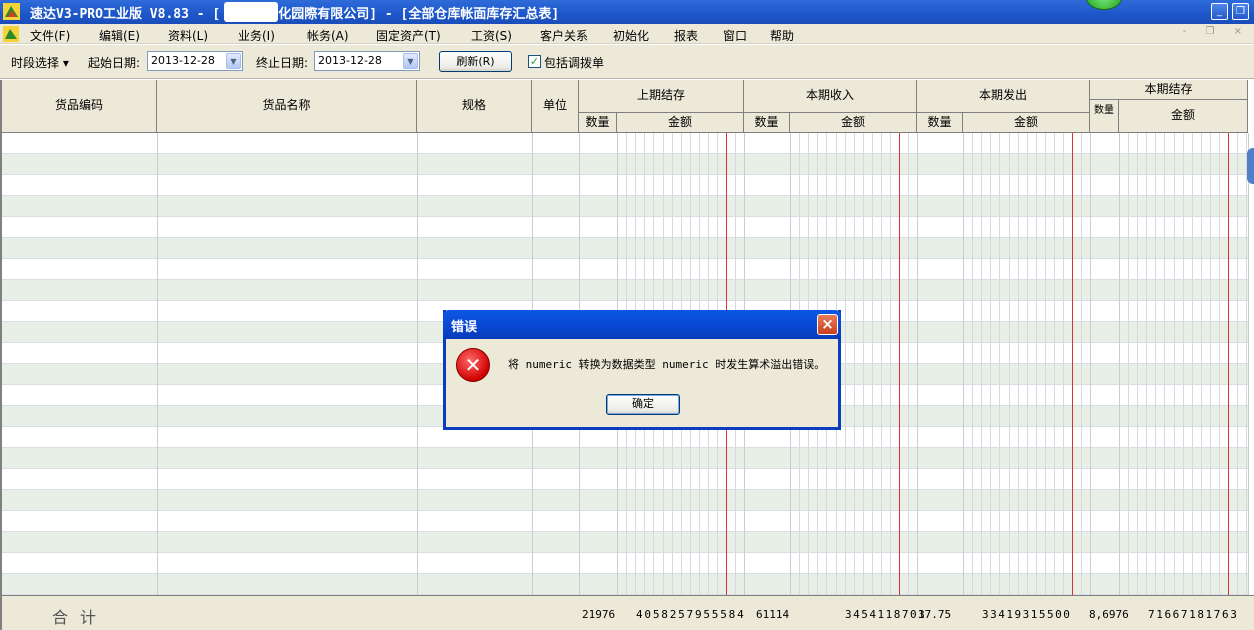 The width and height of the screenshot is (1254, 630). What do you see at coordinates (183, 60) in the screenshot?
I see `start-date-value: 2013-12-28` at bounding box center [183, 60].